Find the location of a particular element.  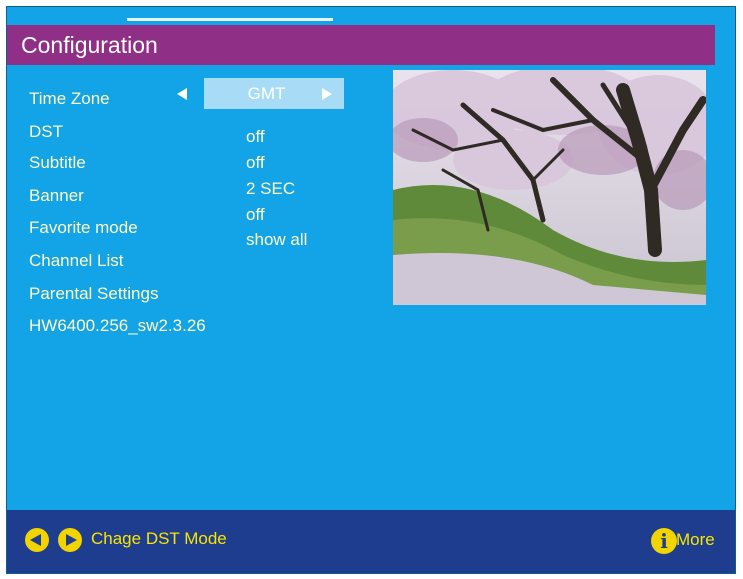

menu-item-parental-settings: Parental Settings is located at coordinates (93, 294).